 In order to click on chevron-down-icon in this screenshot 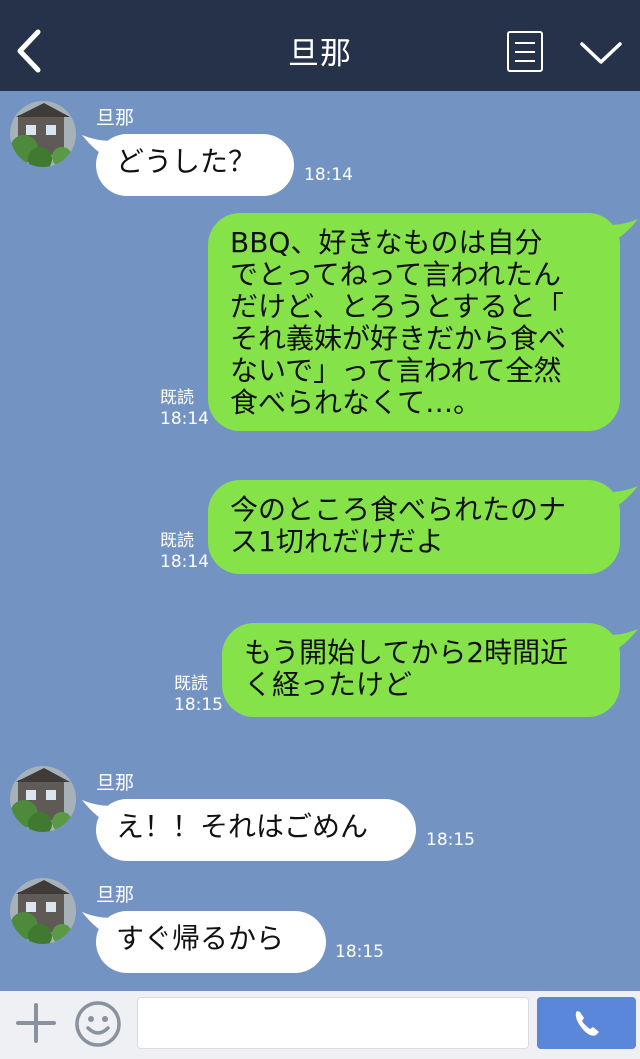, I will do `click(601, 53)`.